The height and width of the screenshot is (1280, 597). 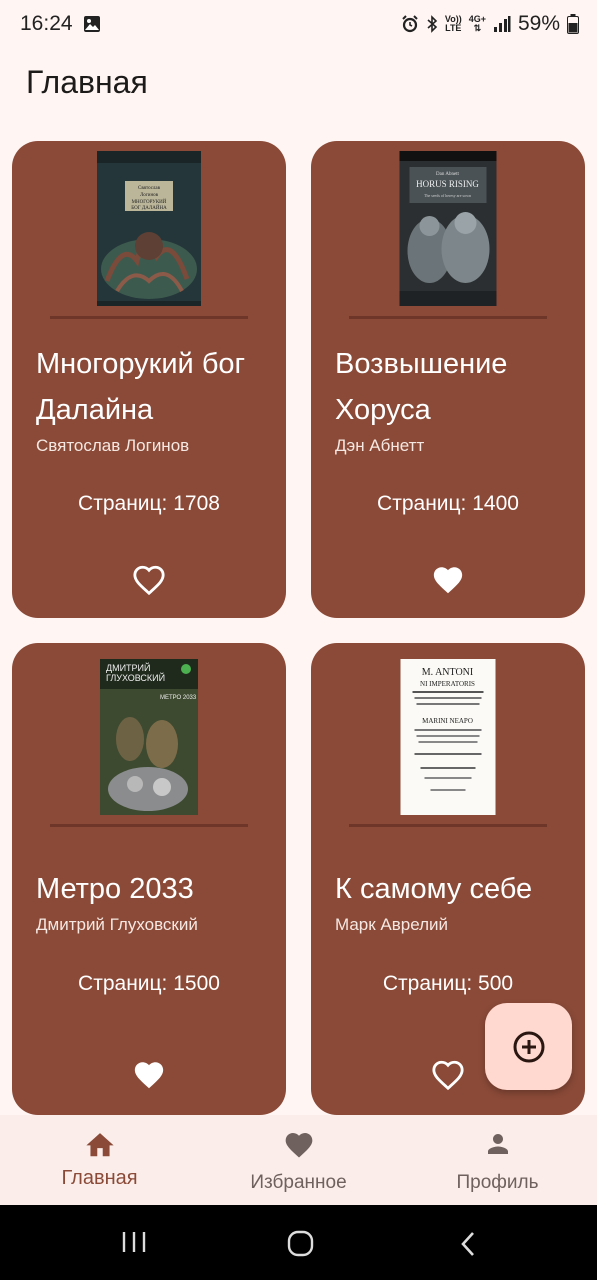 I want to click on book-author: Дэн Абнетт, so click(x=380, y=445).